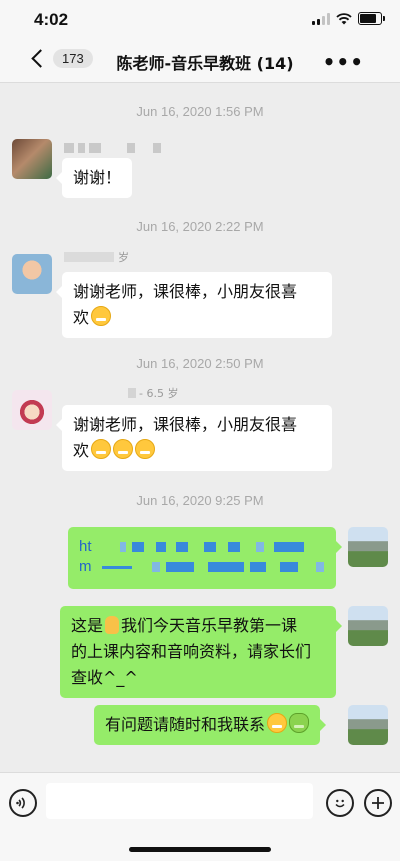 This screenshot has height=861, width=400. What do you see at coordinates (371, 18) in the screenshot?
I see `battery-icon` at bounding box center [371, 18].